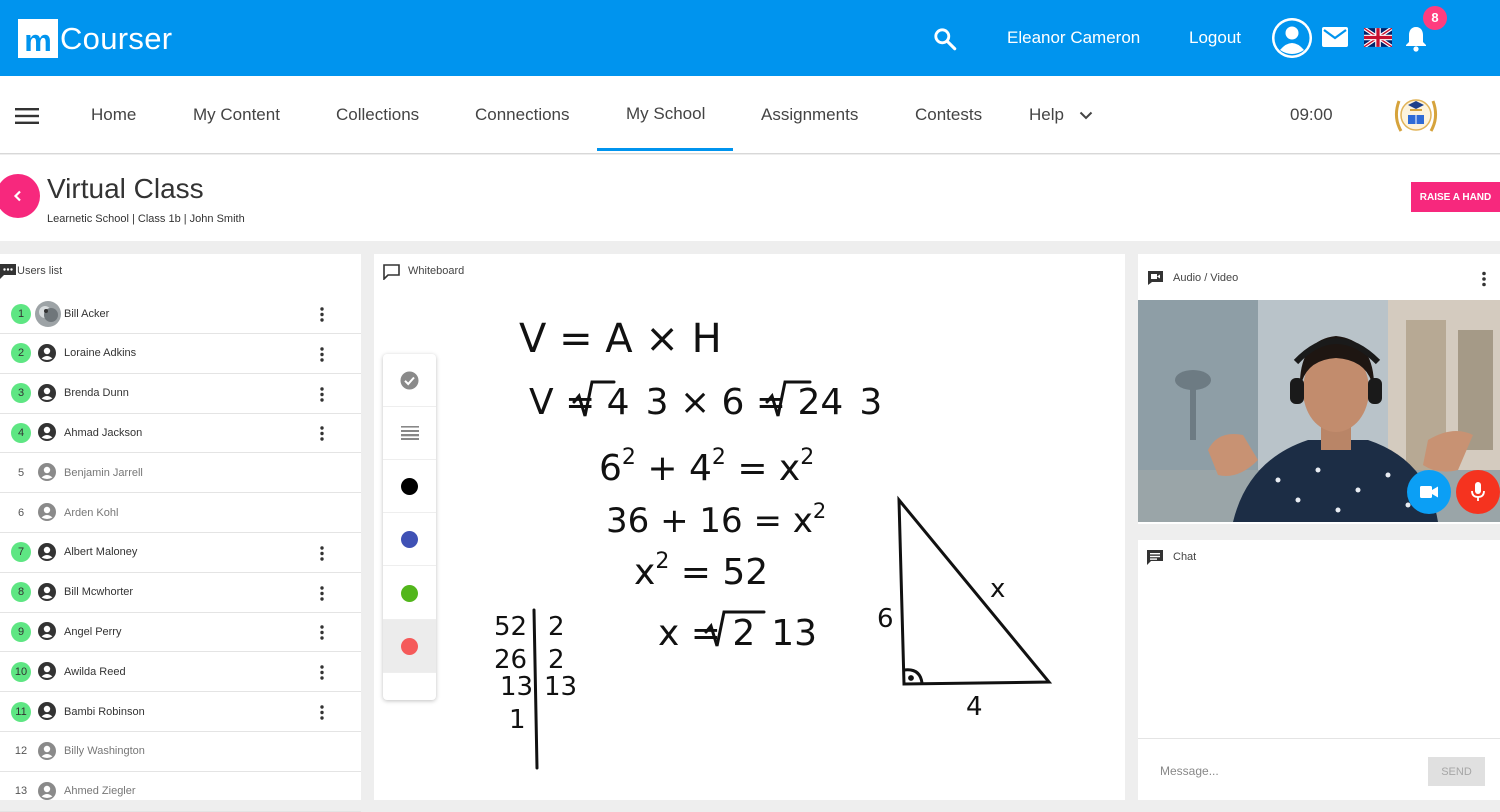  I want to click on user-avatar-icon, so click(1292, 38).